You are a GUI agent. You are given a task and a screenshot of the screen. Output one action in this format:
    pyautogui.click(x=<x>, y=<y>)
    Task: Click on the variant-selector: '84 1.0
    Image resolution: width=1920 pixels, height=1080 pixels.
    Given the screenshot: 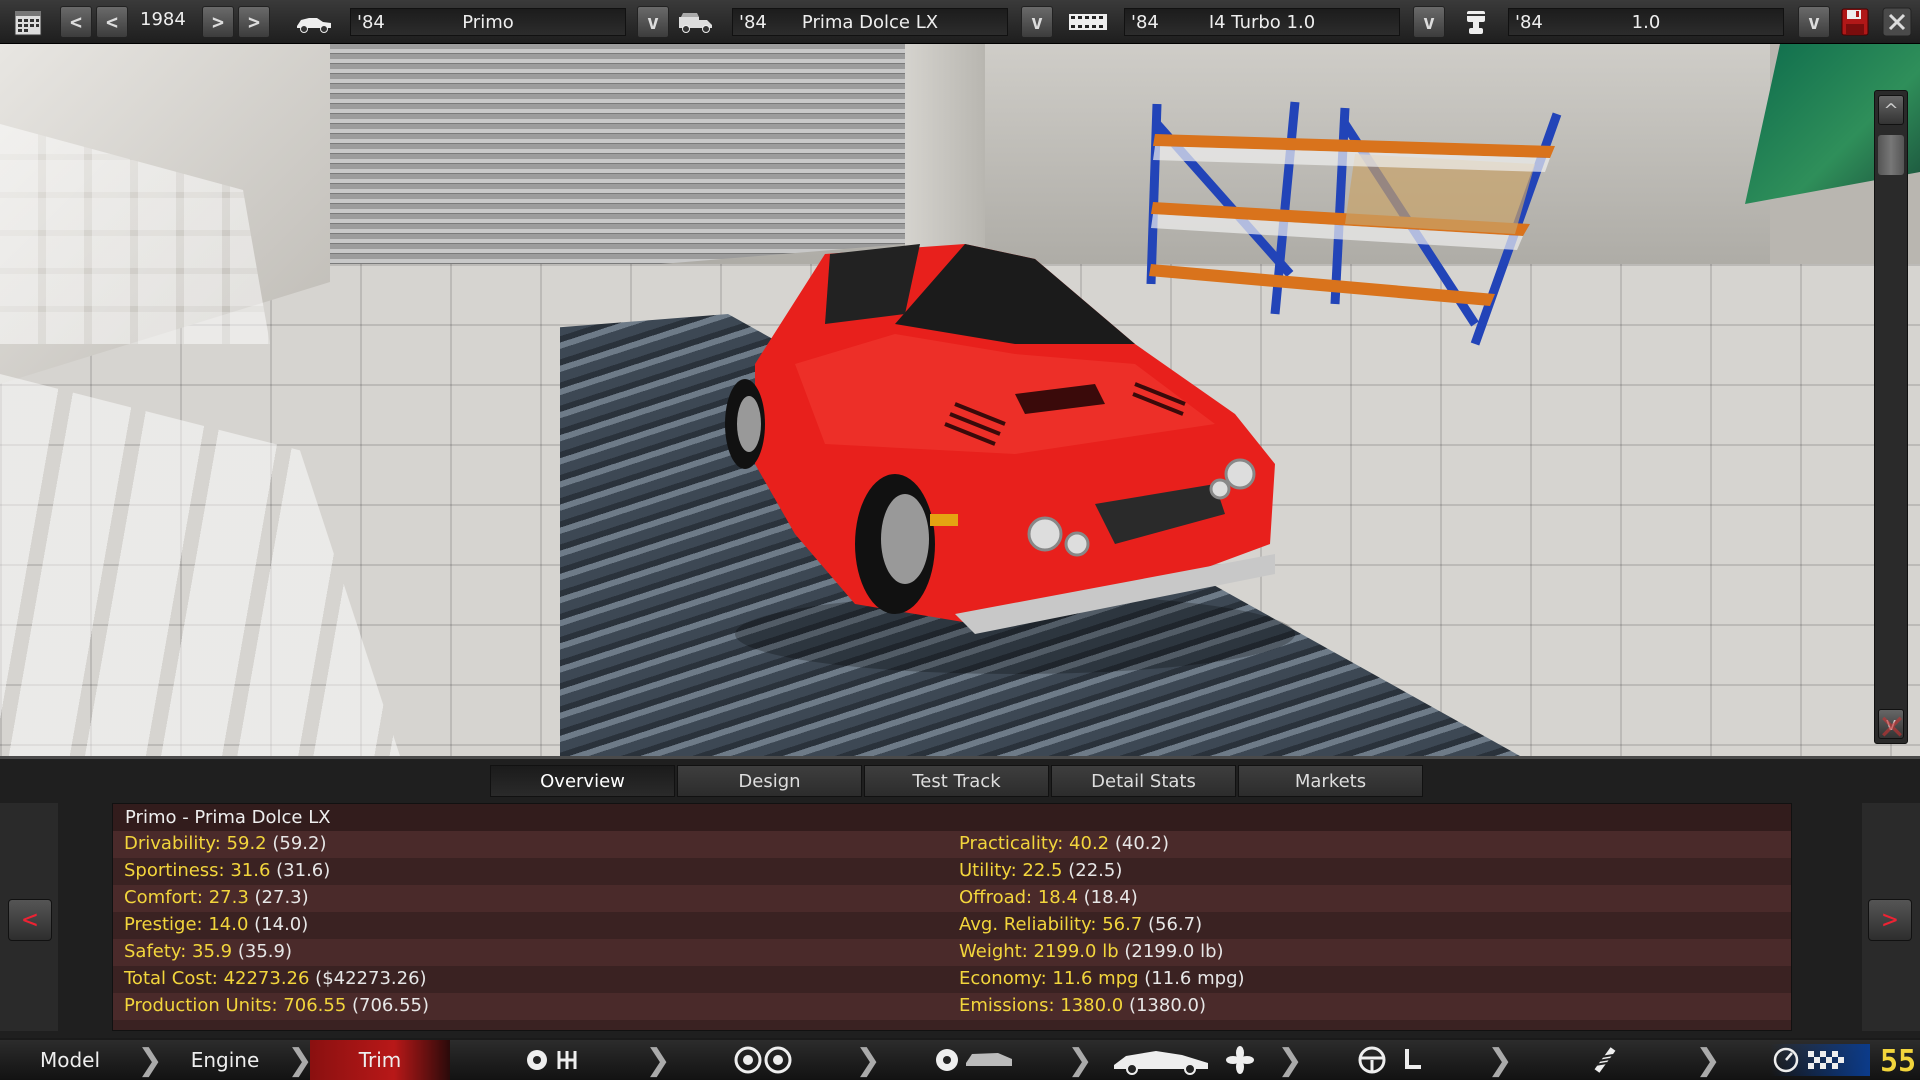 What is the action you would take?
    pyautogui.click(x=1646, y=22)
    